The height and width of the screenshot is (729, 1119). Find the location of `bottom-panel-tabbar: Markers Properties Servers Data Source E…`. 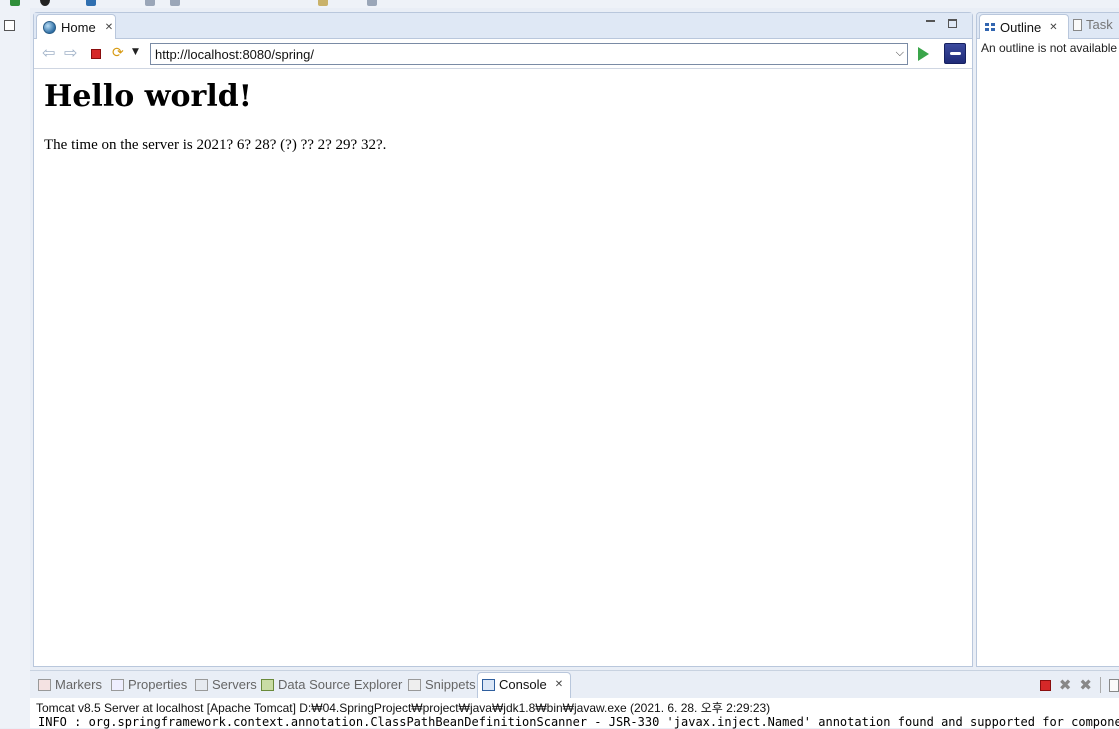

bottom-panel-tabbar: Markers Properties Servers Data Source E… is located at coordinates (574, 685).